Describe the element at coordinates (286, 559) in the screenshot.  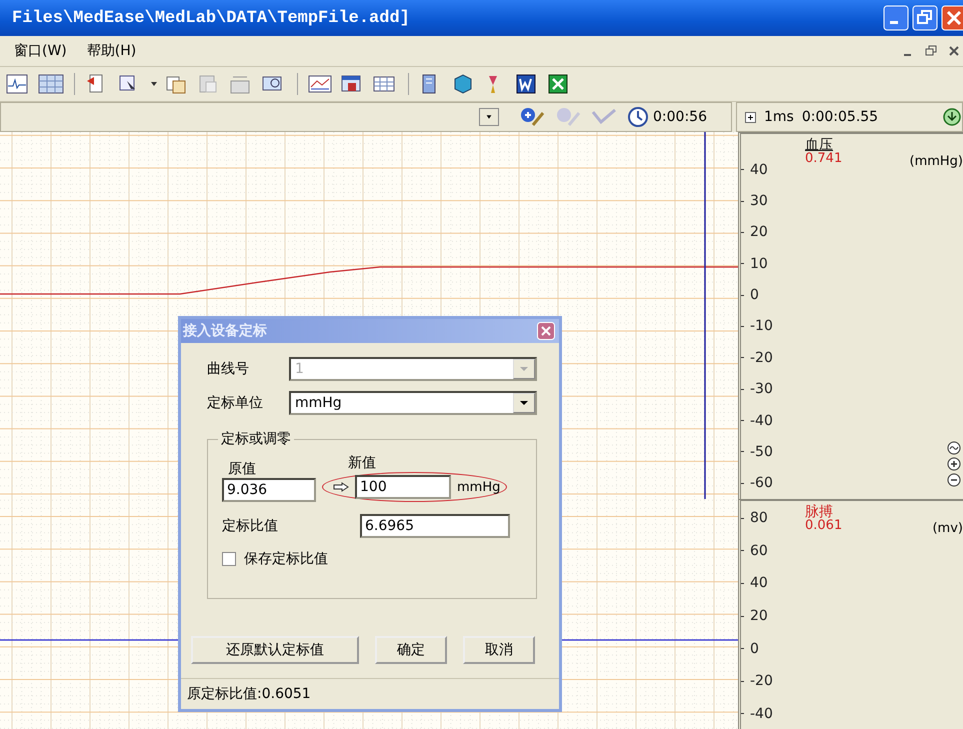
I see `checkbox-label: 保存定标比值` at that location.